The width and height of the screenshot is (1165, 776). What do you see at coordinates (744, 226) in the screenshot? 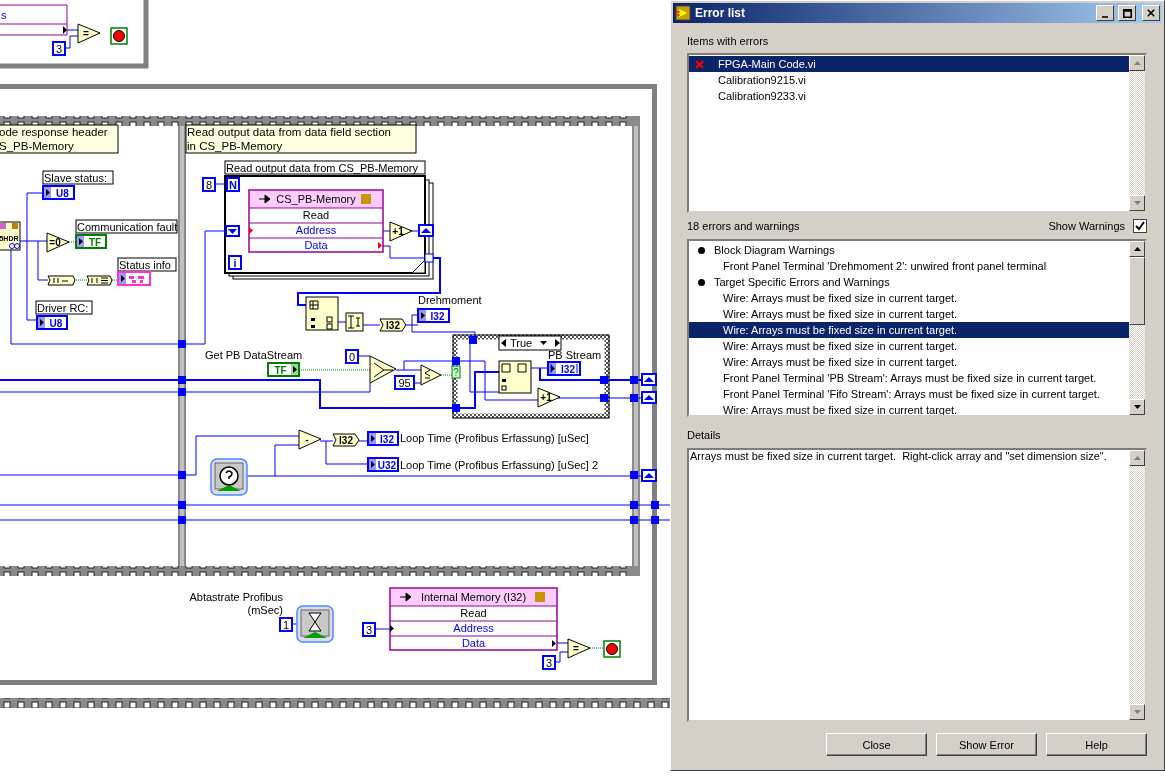
I see `count-label: 18 errors and warnings` at bounding box center [744, 226].